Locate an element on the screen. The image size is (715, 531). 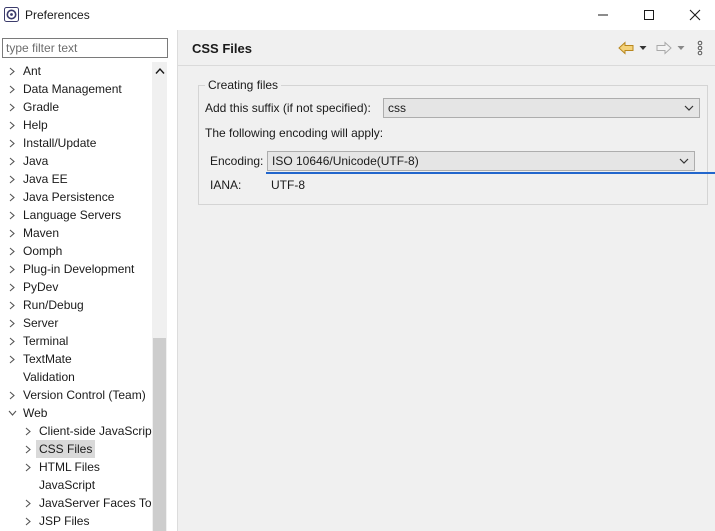
tree-item-label: Web is located at coordinates (35, 413).